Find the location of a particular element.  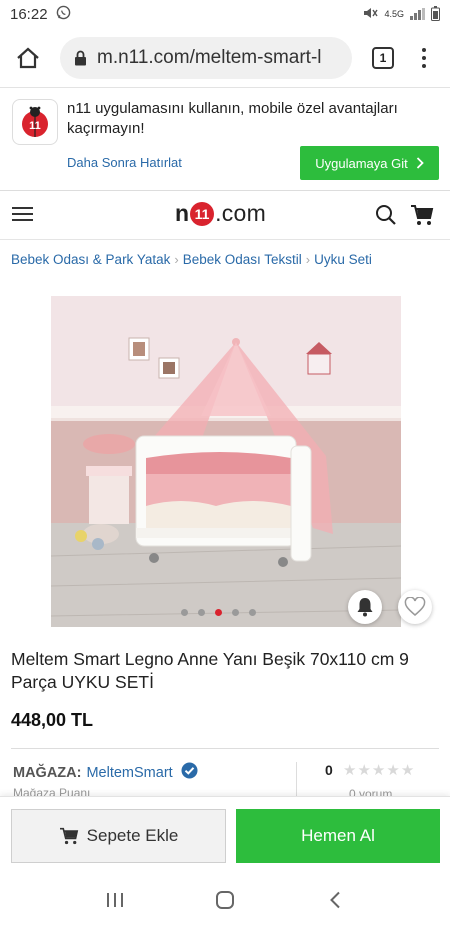

price-alert-button is located at coordinates (365, 607).